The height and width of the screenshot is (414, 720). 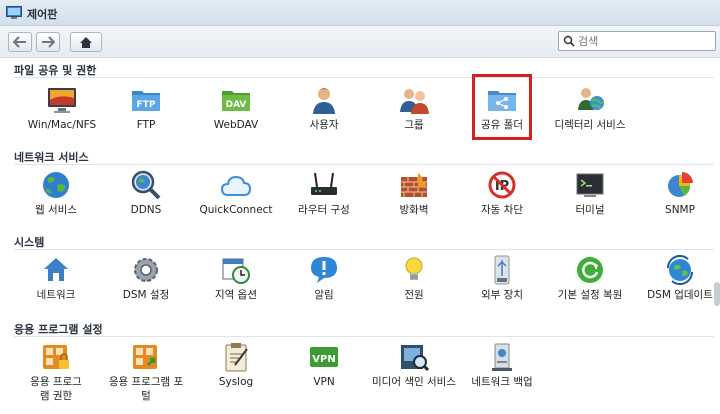 What do you see at coordinates (324, 125) in the screenshot?
I see `item-label: 사용자` at bounding box center [324, 125].